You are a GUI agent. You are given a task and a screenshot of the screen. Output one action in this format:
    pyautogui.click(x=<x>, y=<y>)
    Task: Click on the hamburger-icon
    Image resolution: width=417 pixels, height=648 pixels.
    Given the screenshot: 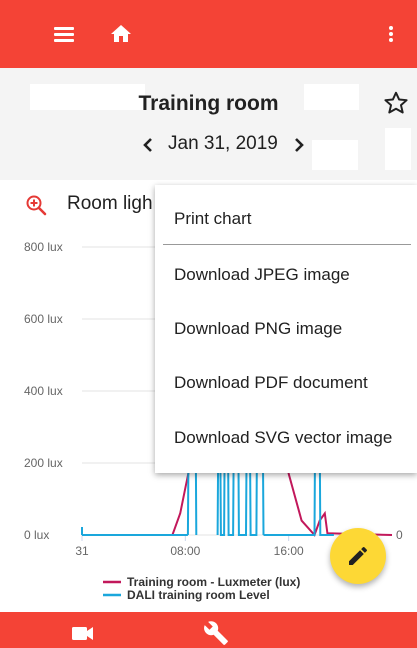 What is the action you would take?
    pyautogui.click(x=64, y=34)
    